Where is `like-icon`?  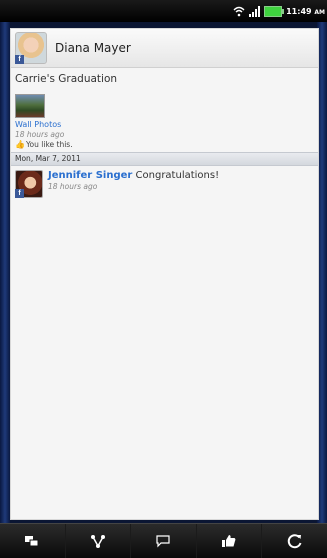 like-icon is located at coordinates (229, 541).